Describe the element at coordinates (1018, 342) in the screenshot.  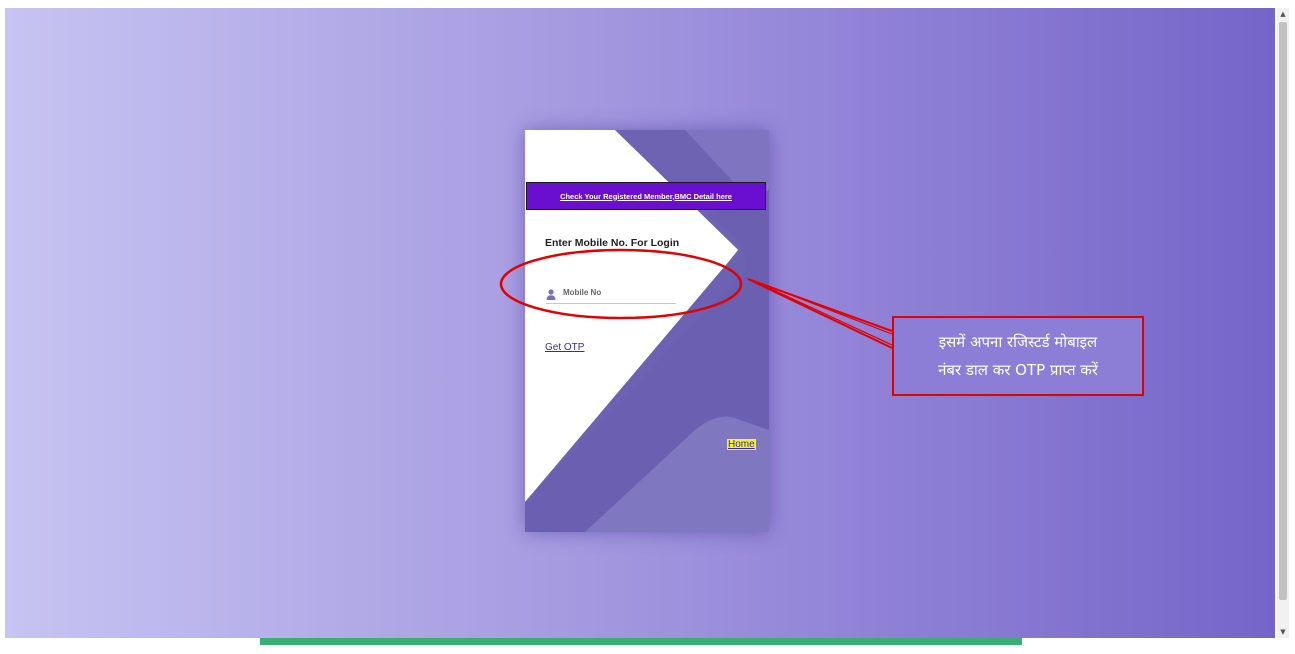
I see `annotation-line-1: इसमें अपना रजिस्टर्ड मोबाइल` at that location.